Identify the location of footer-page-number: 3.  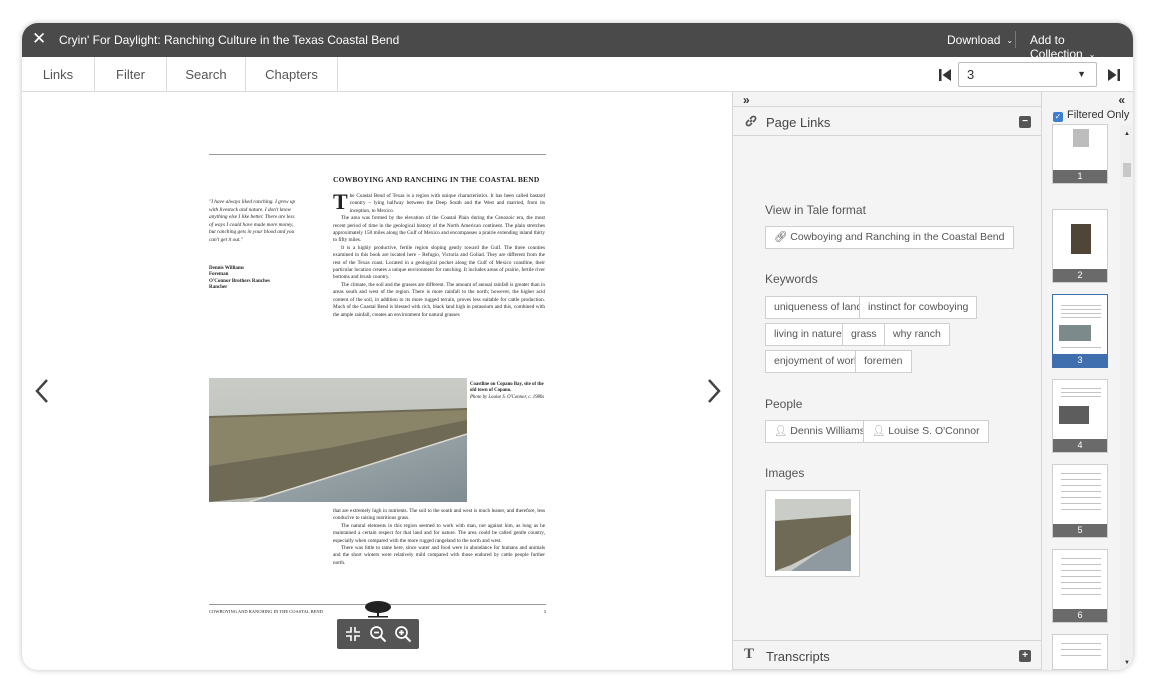
(544, 611).